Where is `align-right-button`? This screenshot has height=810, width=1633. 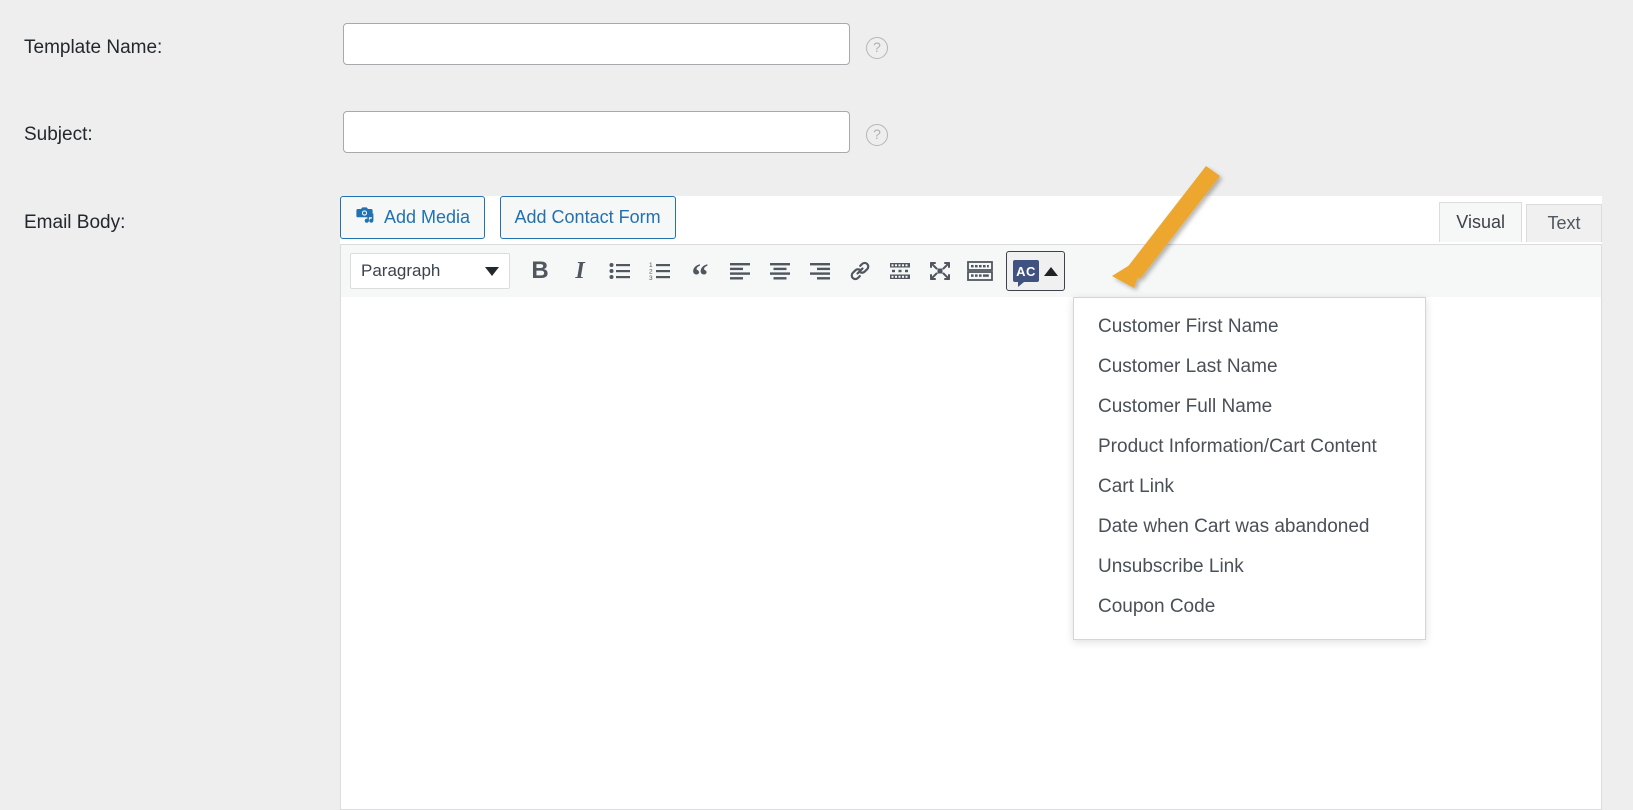
align-right-button is located at coordinates (820, 271).